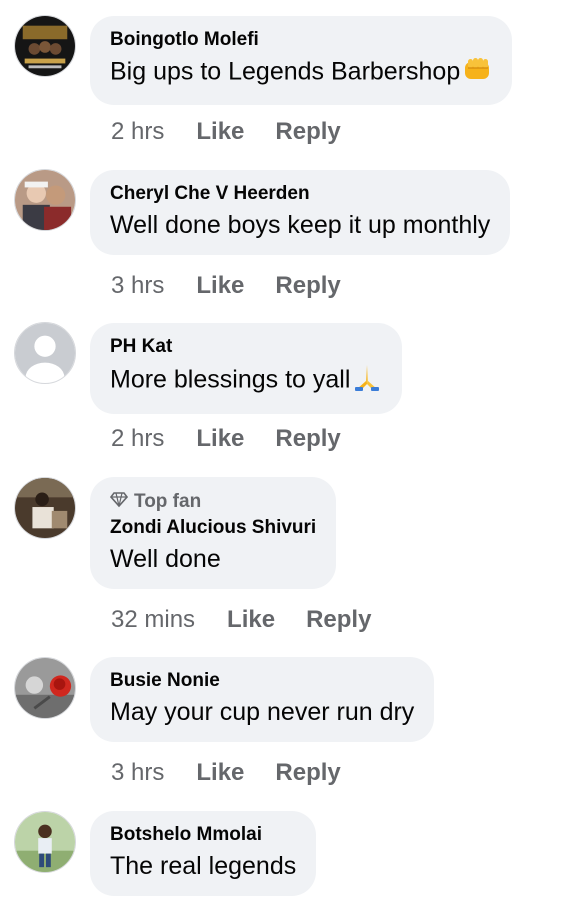 Image resolution: width=576 pixels, height=903 pixels. What do you see at coordinates (153, 620) in the screenshot?
I see `comment-timestamp: 32 mins` at bounding box center [153, 620].